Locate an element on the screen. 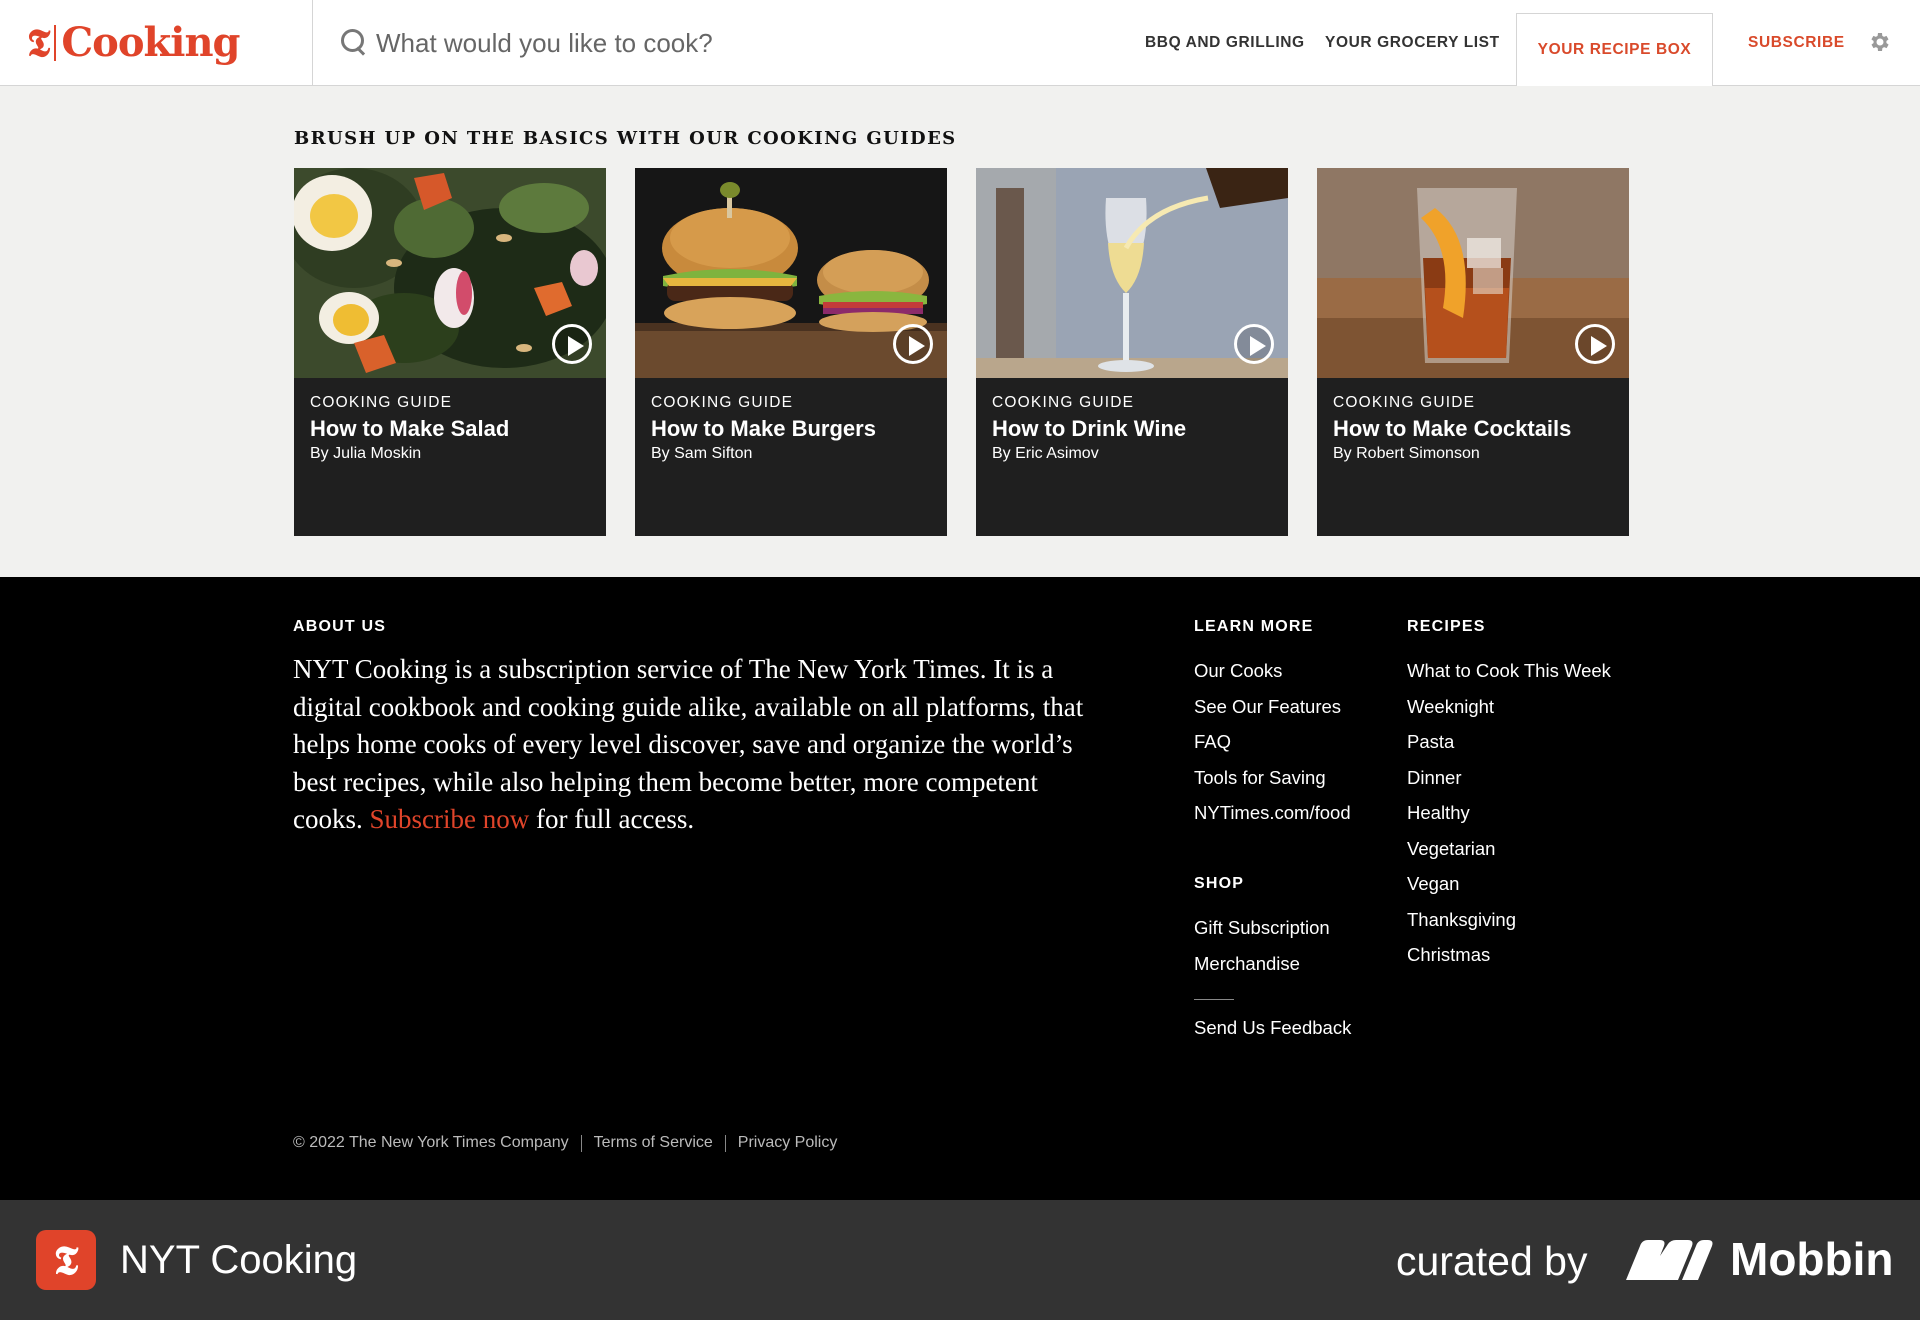 The image size is (1920, 1320). subscribe-now-link: Subscribe now is located at coordinates (450, 819).